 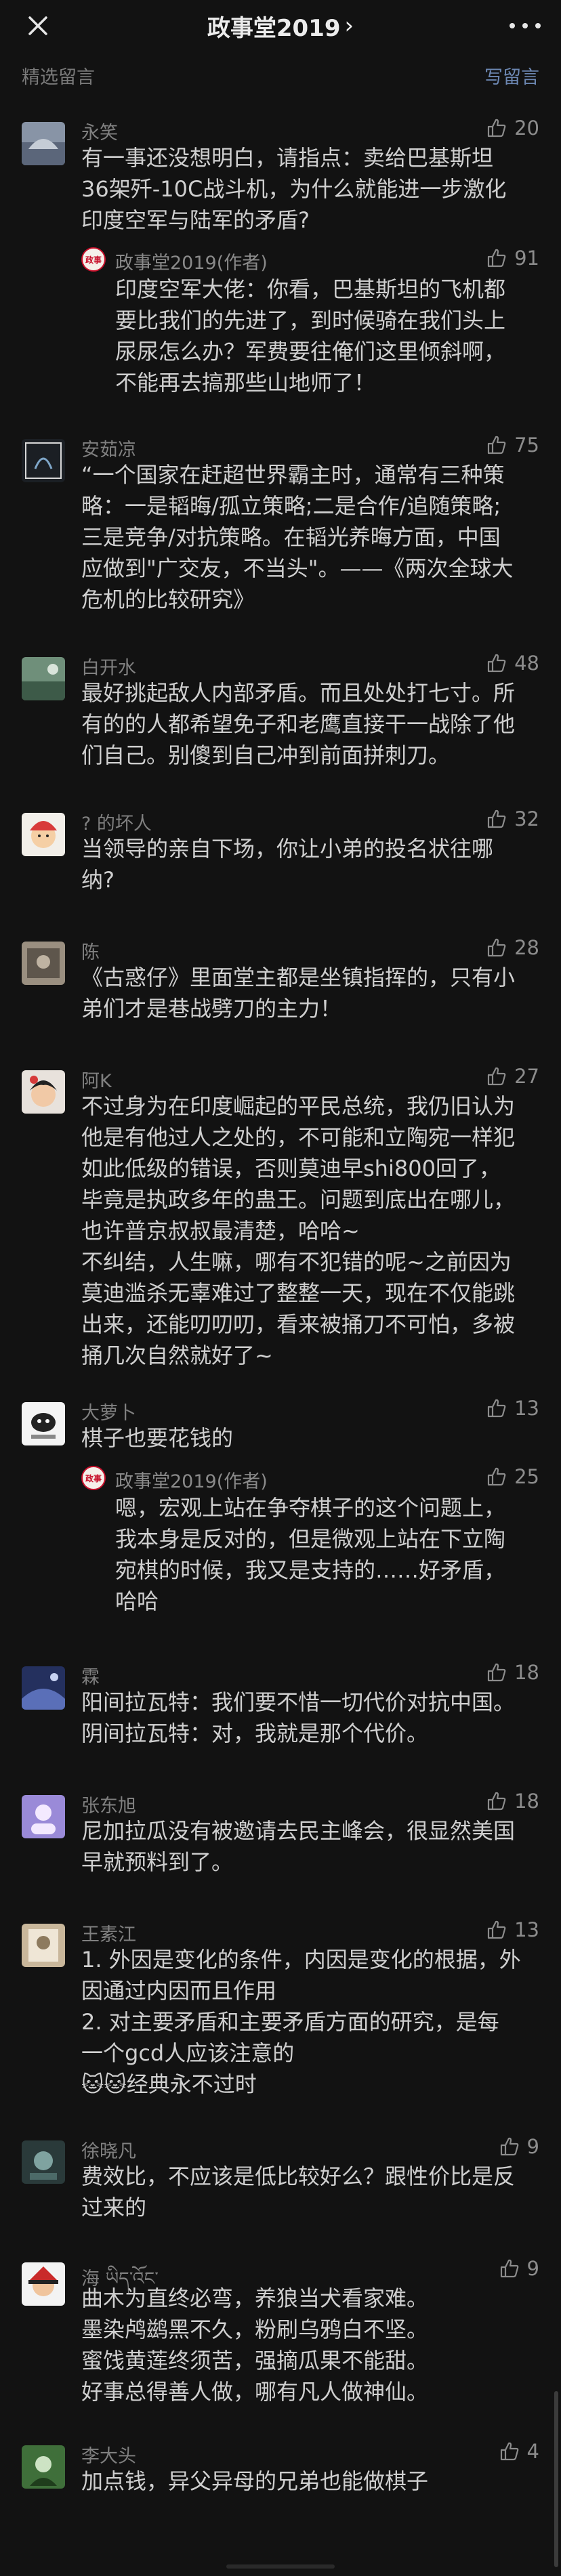 I want to click on like-count: 20, so click(x=526, y=129).